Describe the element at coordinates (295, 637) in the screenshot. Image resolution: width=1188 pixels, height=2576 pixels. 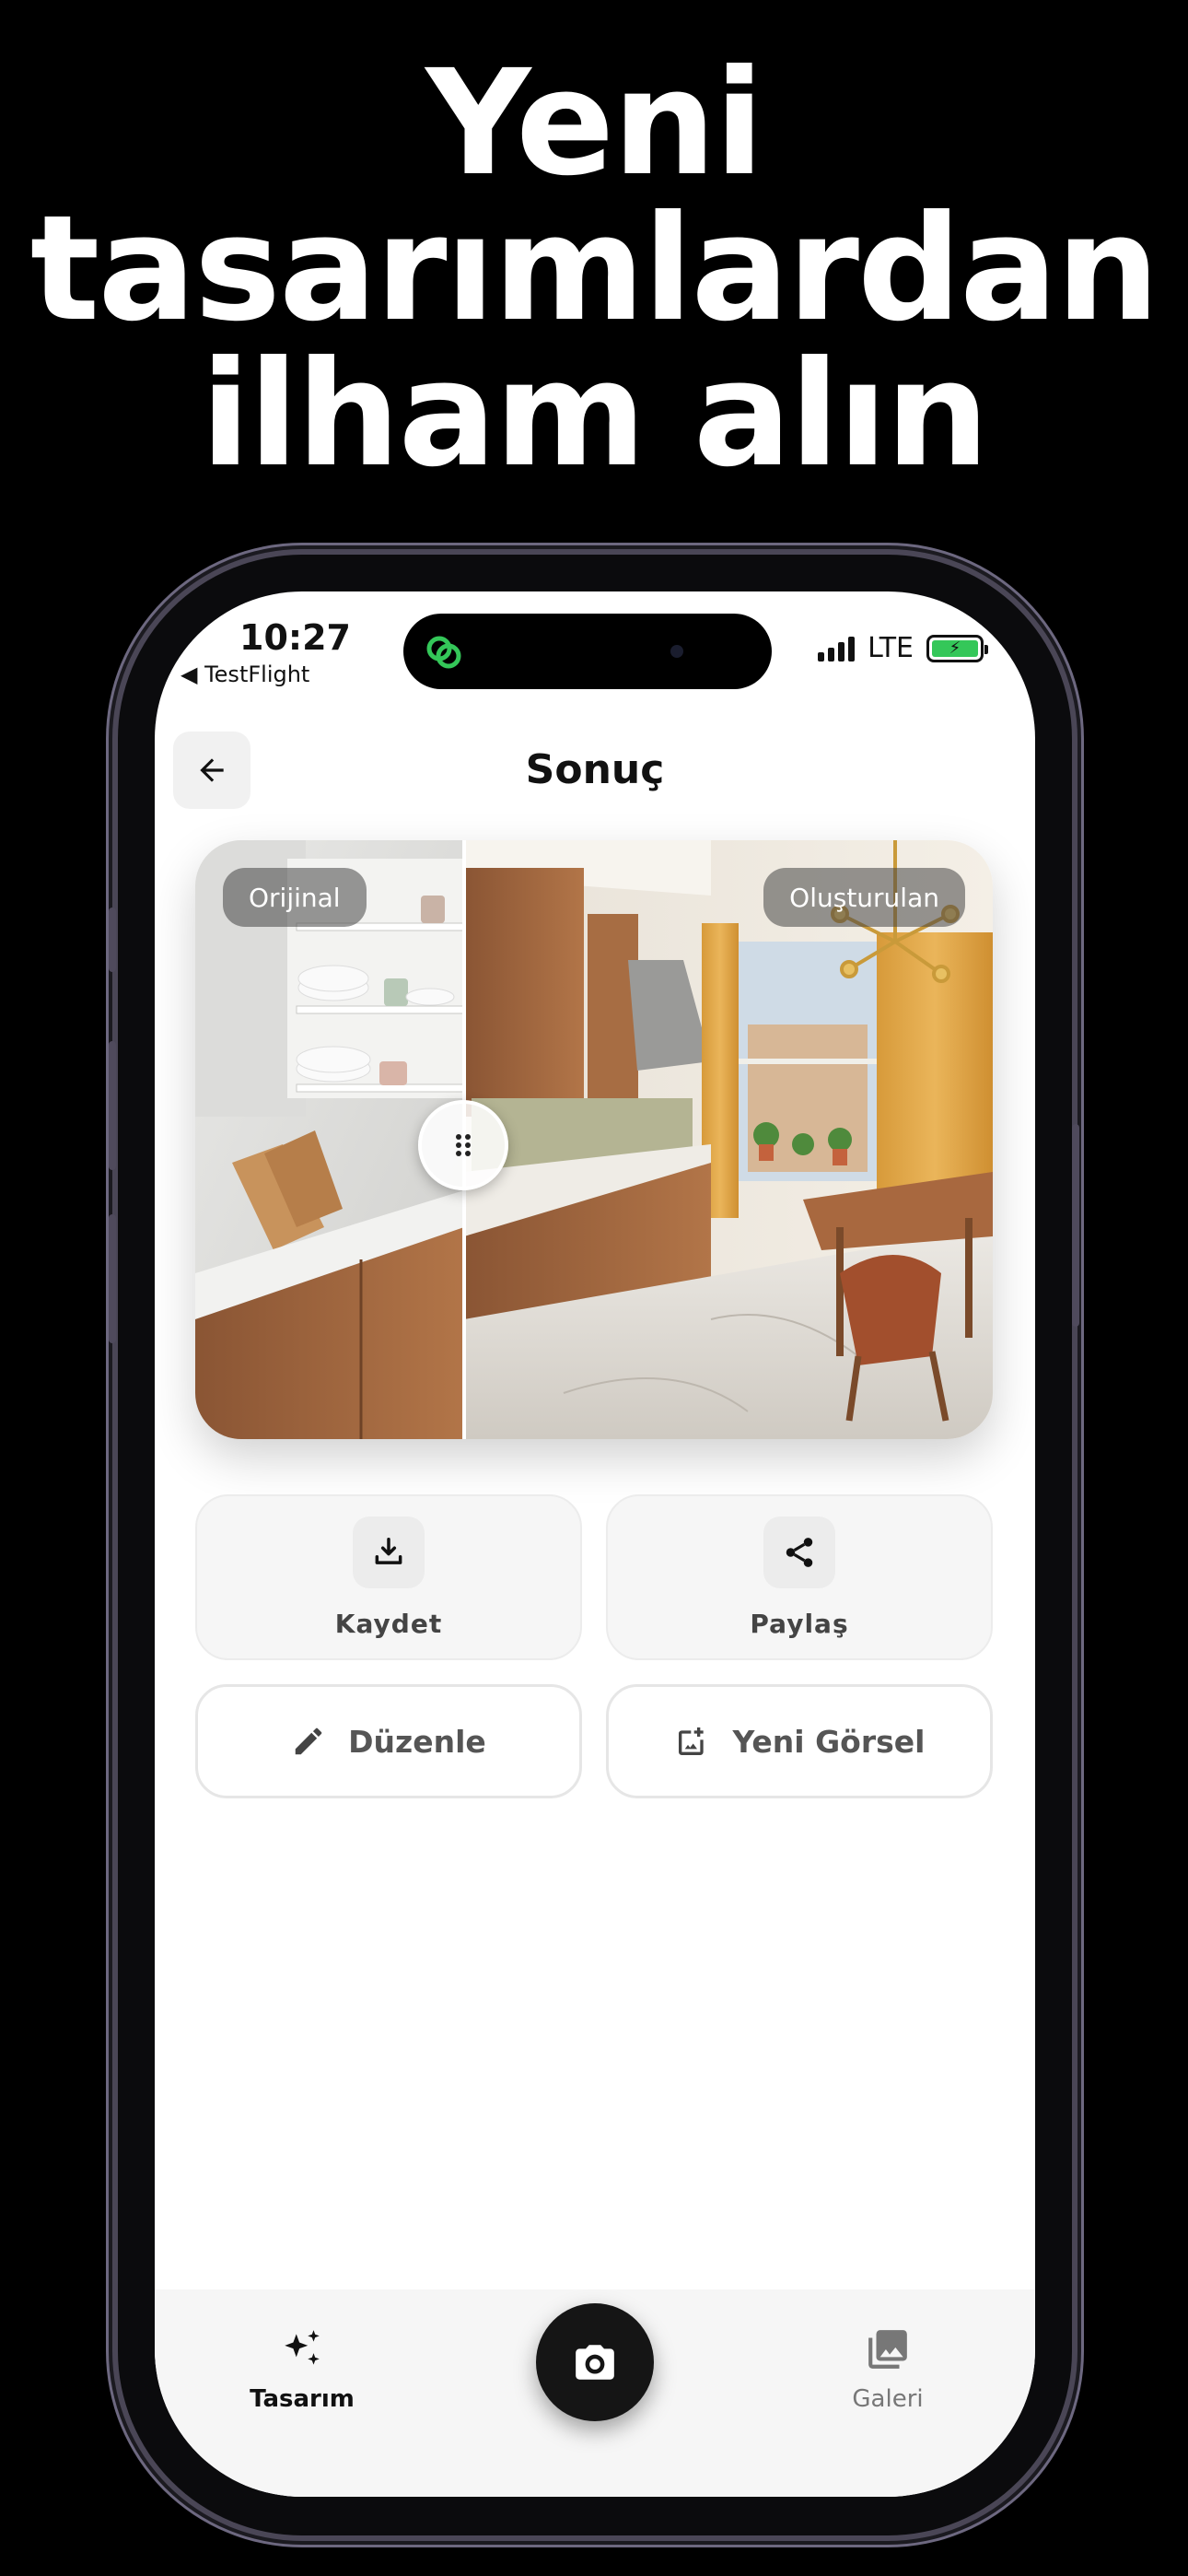
I see `status-time: 10:27` at that location.